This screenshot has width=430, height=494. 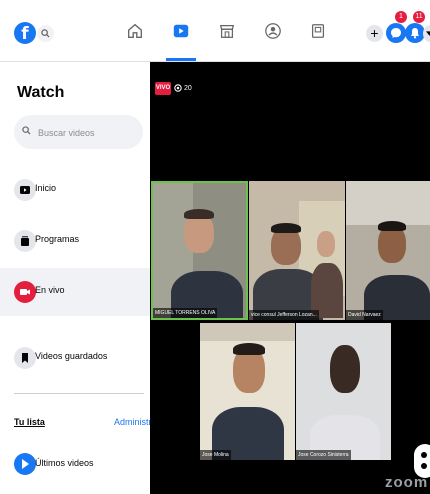 What do you see at coordinates (50, 290) in the screenshot?
I see `sidebar-item-label: En vivo` at bounding box center [50, 290].